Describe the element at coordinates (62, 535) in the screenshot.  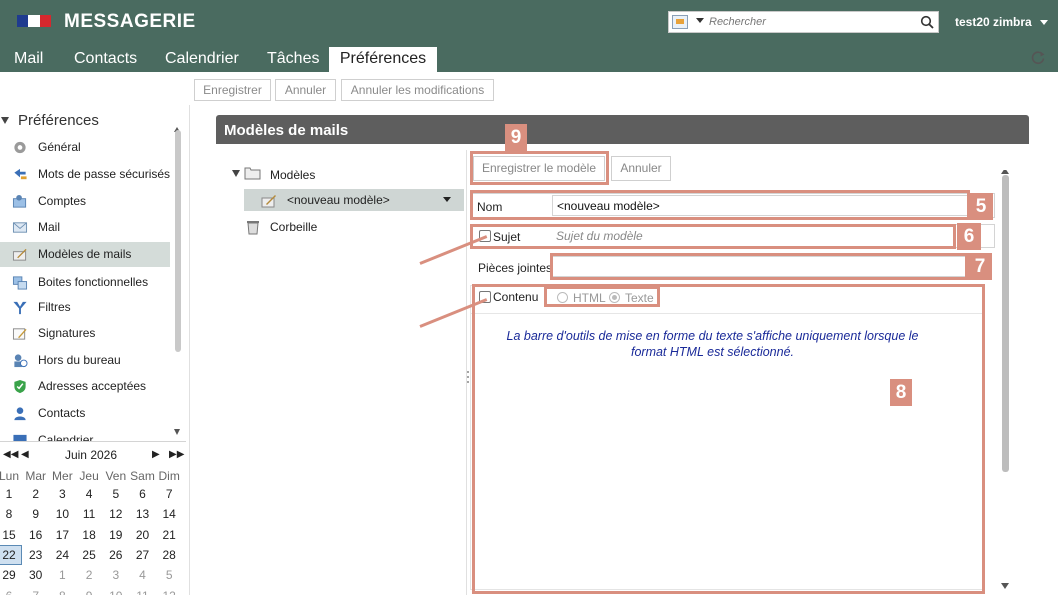
I see `calendar-day: 17` at that location.